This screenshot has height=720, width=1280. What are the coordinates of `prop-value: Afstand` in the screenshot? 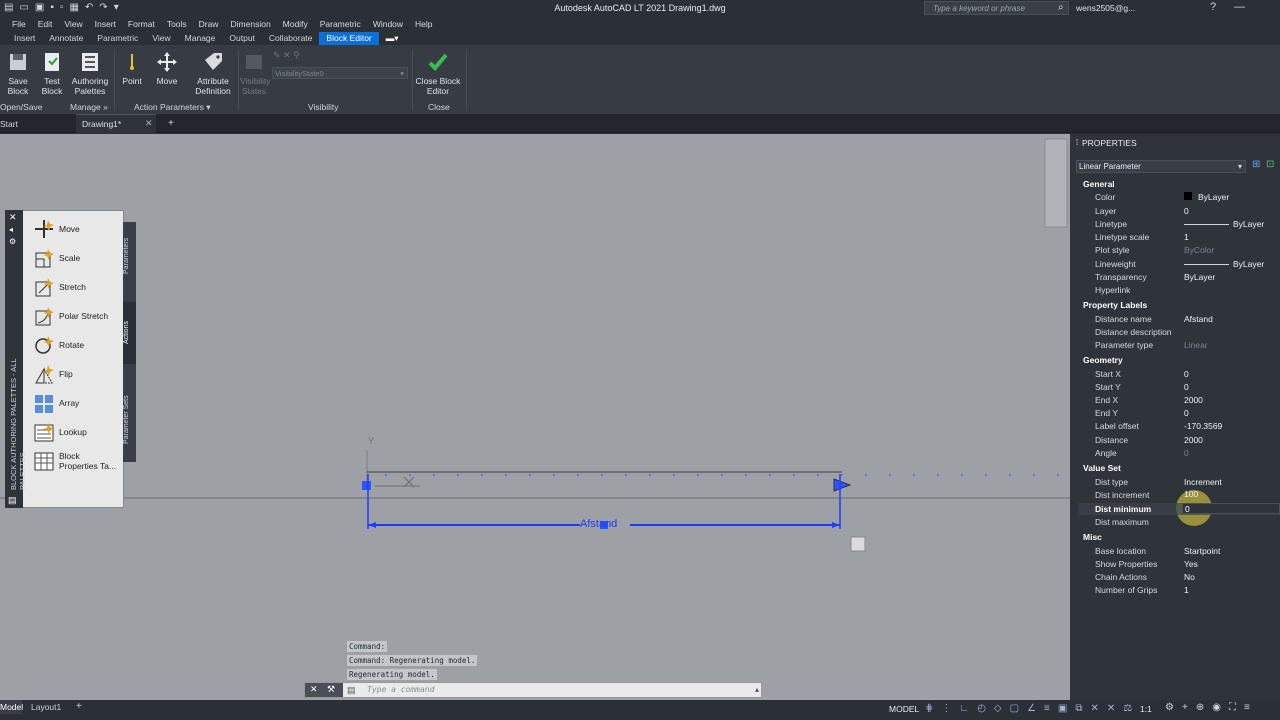 It's located at (1198, 319).